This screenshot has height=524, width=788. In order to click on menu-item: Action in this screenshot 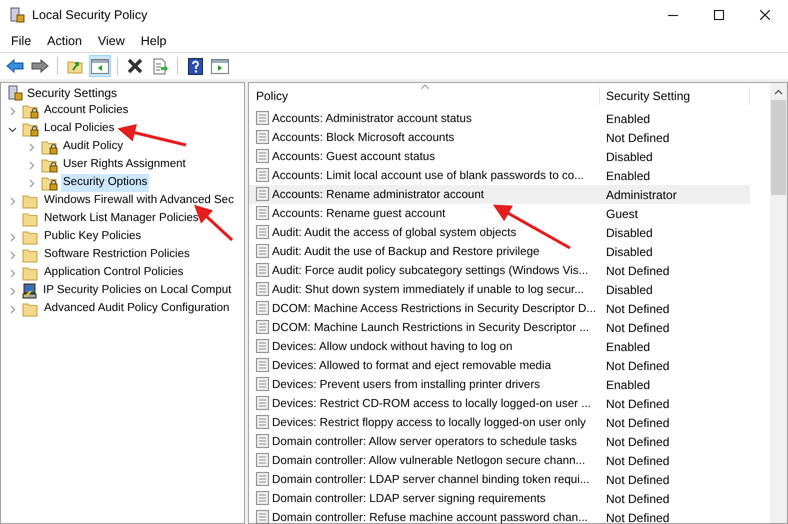, I will do `click(64, 41)`.